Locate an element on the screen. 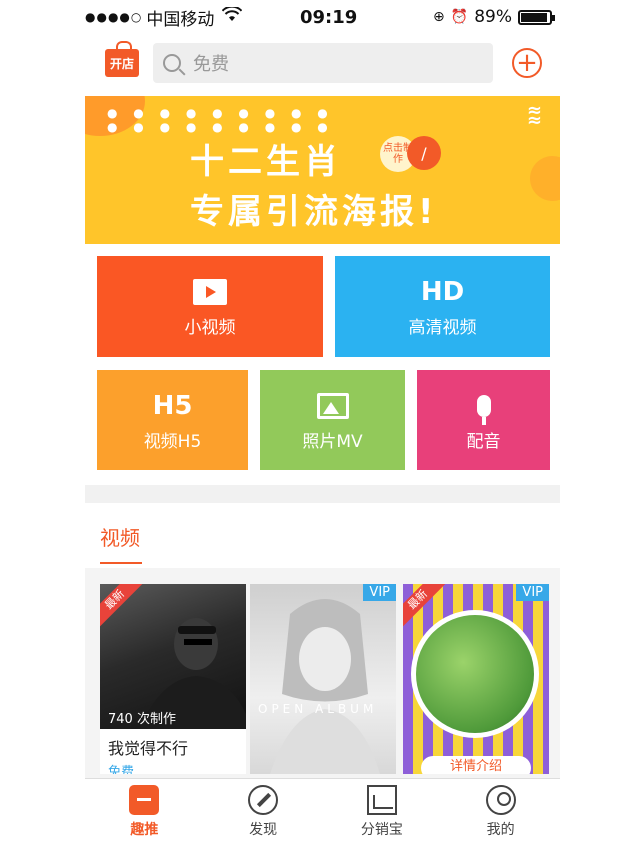  search-icon is located at coordinates (172, 63).